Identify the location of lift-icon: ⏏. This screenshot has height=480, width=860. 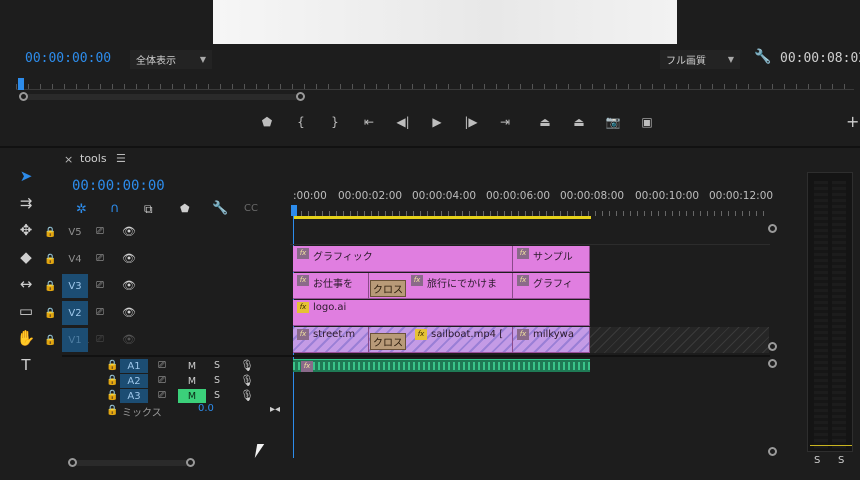
(545, 122).